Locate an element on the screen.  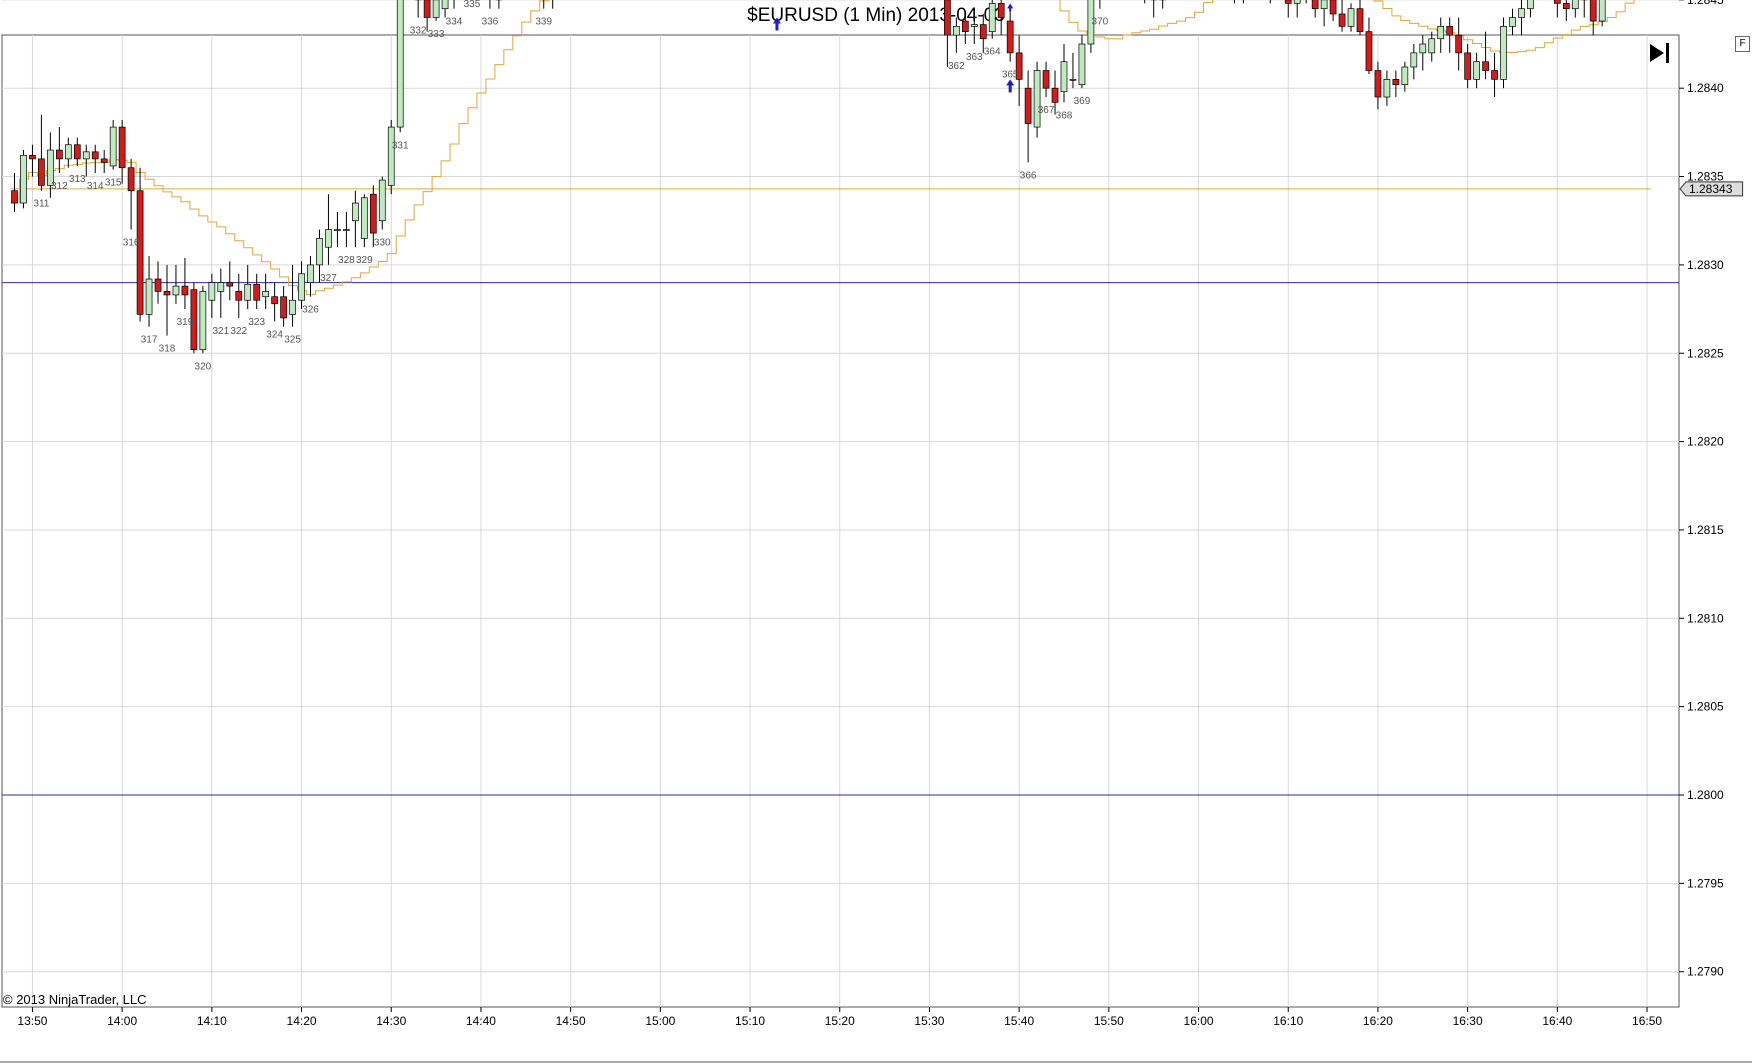
bar-number-label: 367 is located at coordinates (1046, 110).